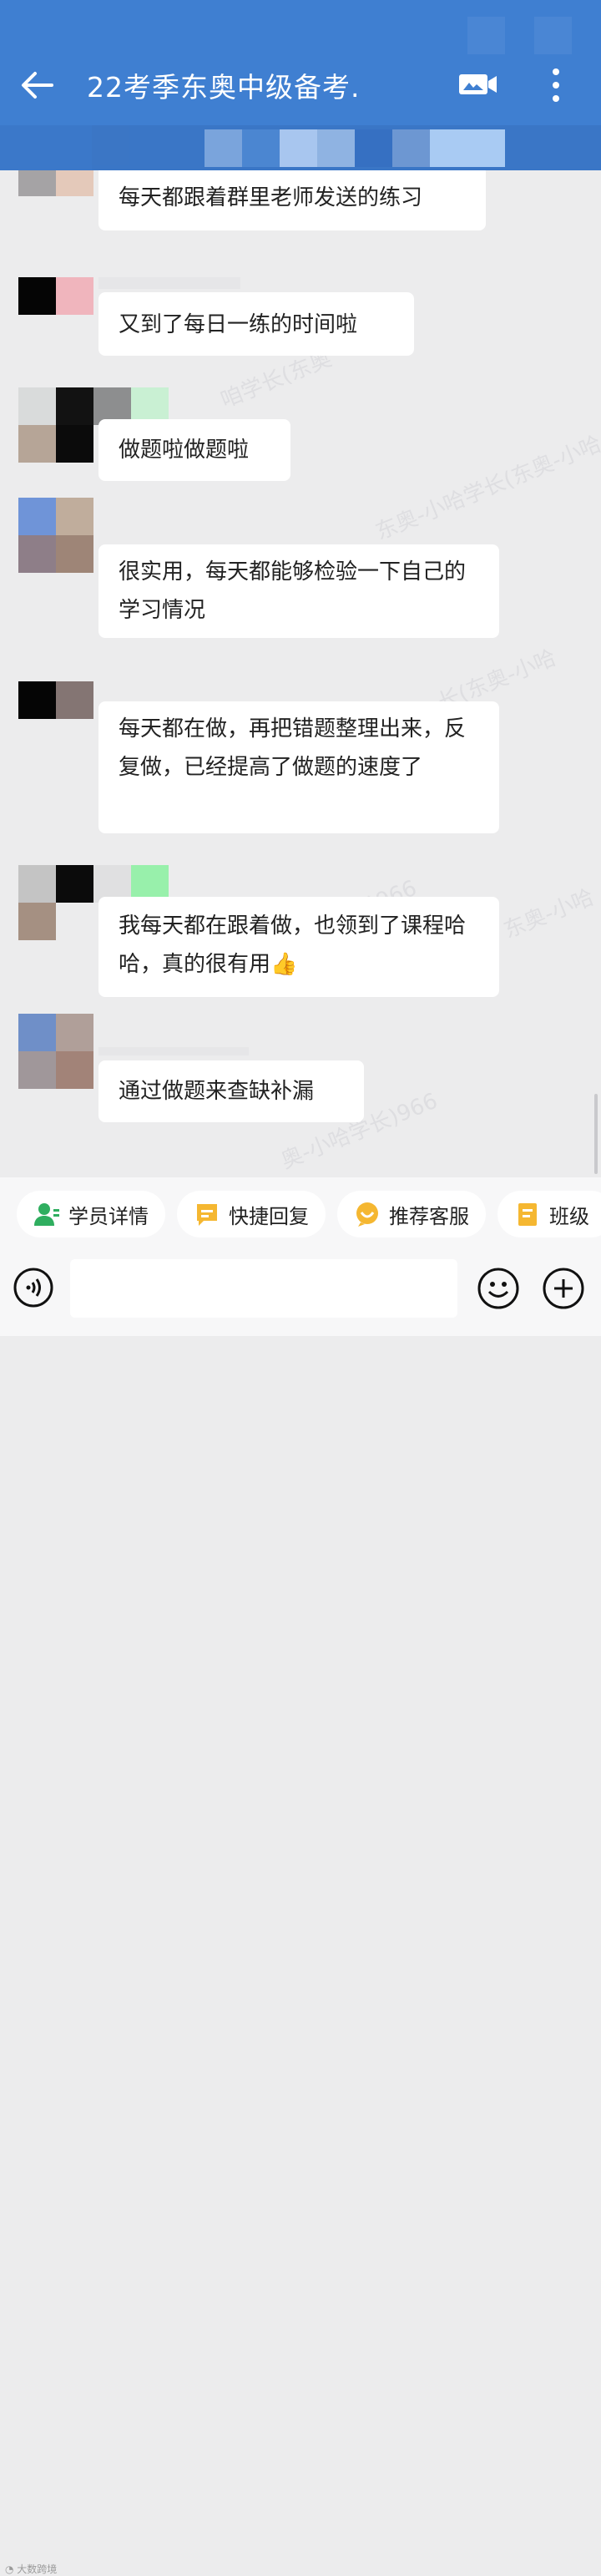 The height and width of the screenshot is (2576, 601). I want to click on chat-header: 22考季东奥中级备考., so click(300, 85).